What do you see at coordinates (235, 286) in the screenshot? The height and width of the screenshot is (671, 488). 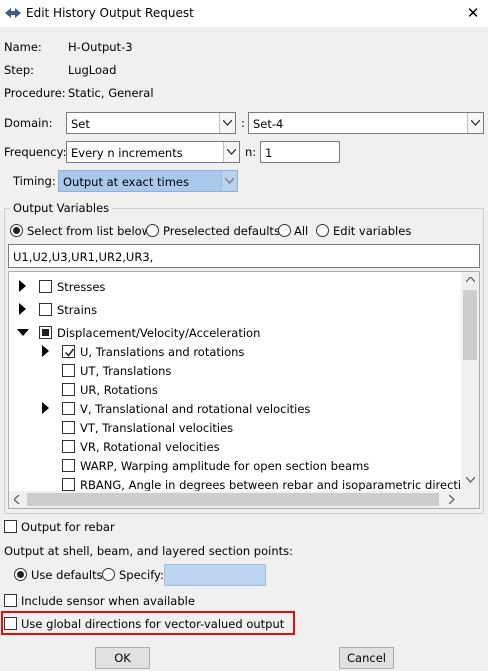 I see `tree-row: Stresses` at bounding box center [235, 286].